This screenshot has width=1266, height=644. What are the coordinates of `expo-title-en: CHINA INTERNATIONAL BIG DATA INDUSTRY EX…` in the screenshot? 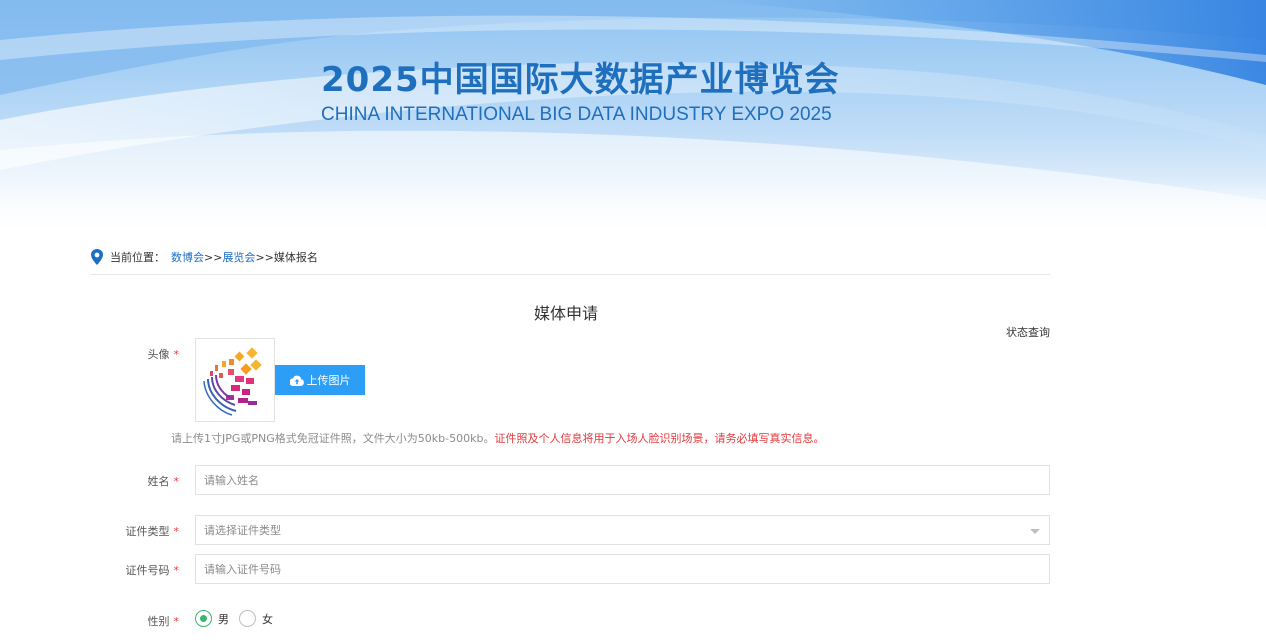 It's located at (576, 114).